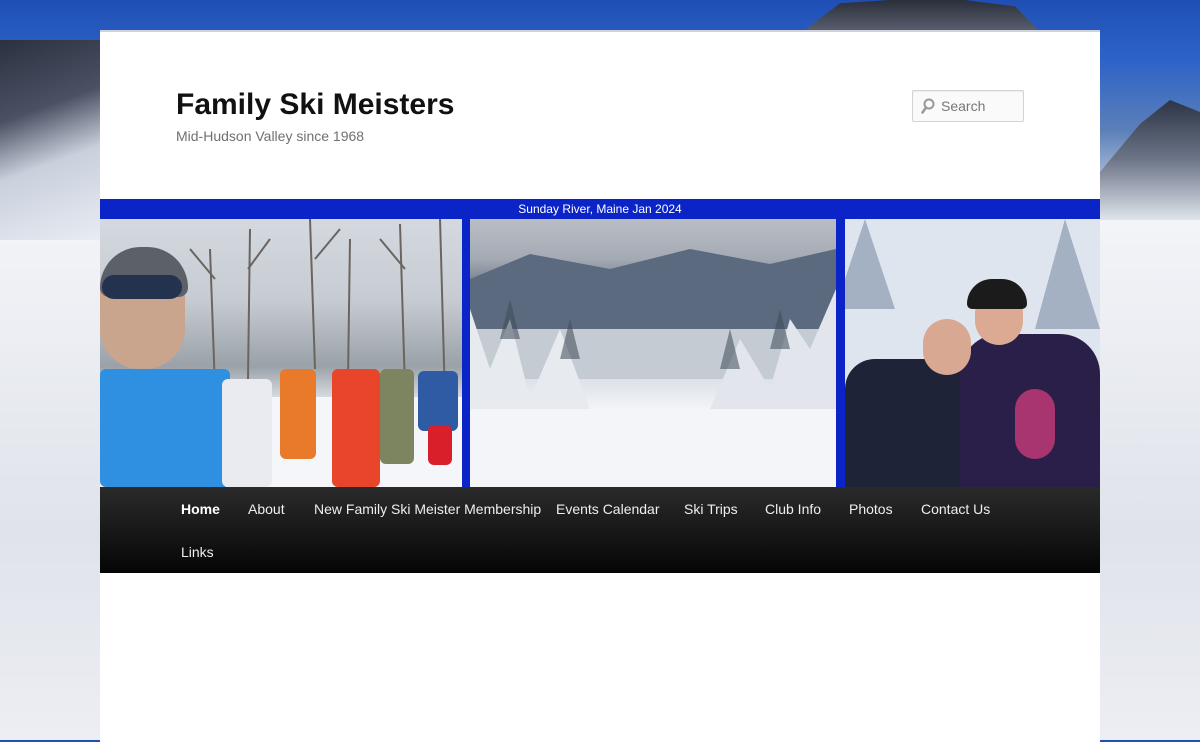 This screenshot has width=1200, height=742. I want to click on nav-item-events-calendar: Events Calendar, so click(608, 509).